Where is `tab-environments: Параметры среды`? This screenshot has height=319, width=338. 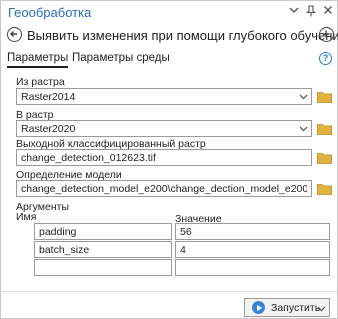
tab-environments: Параметры среды is located at coordinates (121, 58).